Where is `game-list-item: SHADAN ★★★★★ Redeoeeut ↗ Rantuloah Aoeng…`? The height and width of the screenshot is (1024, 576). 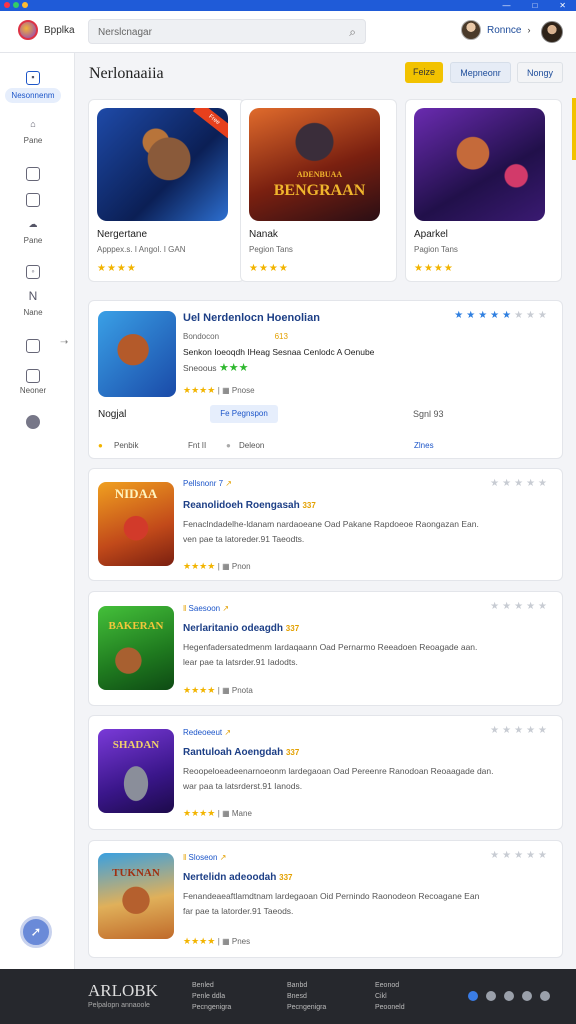 game-list-item: SHADAN ★★★★★ Redeoeeut ↗ Rantuloah Aoeng… is located at coordinates (325, 772).